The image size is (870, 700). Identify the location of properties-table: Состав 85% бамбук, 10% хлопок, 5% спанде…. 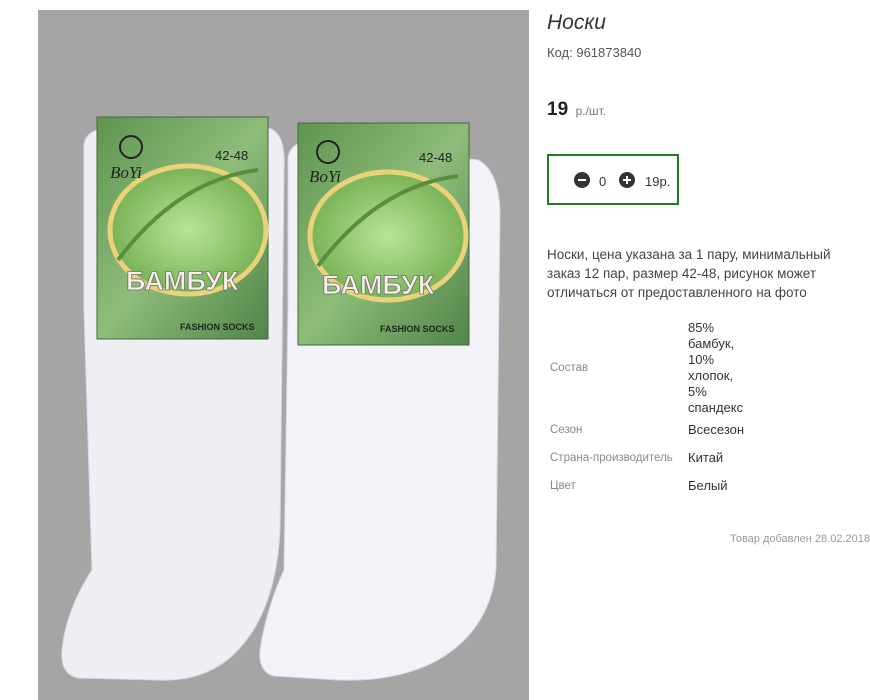
(648, 410).